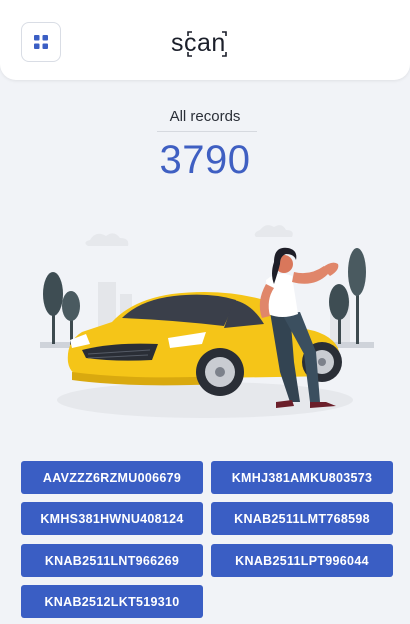 This screenshot has width=410, height=624. What do you see at coordinates (207, 131) in the screenshot?
I see `divider` at bounding box center [207, 131].